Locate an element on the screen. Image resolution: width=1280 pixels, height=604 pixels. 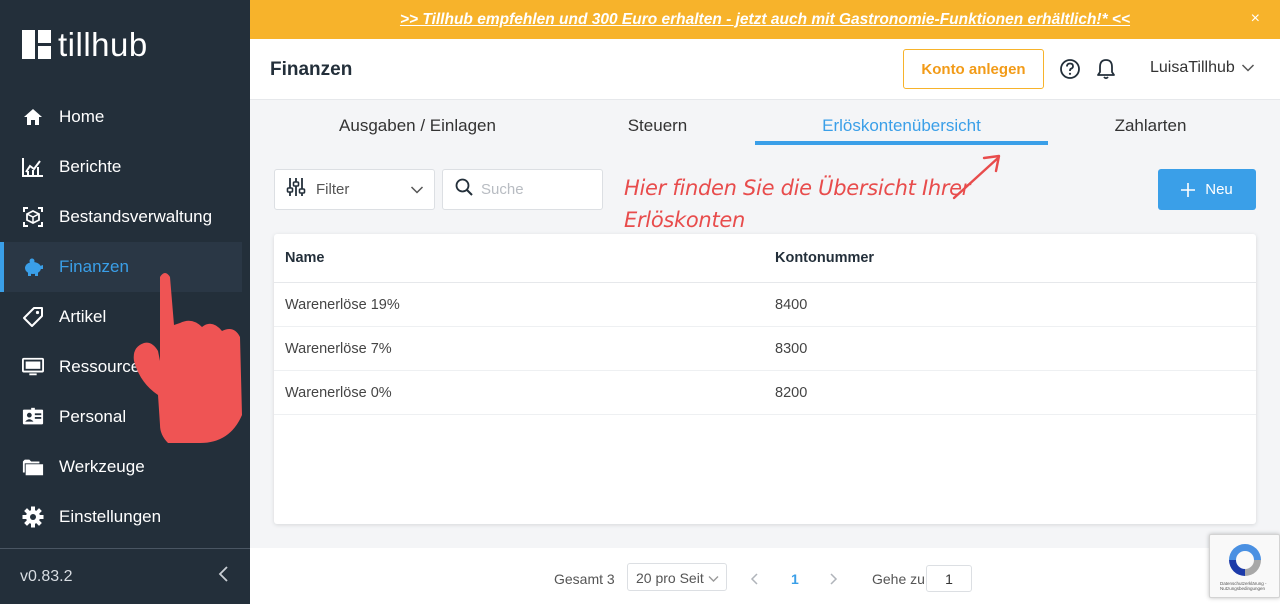
monitor-icon is located at coordinates (33, 367).